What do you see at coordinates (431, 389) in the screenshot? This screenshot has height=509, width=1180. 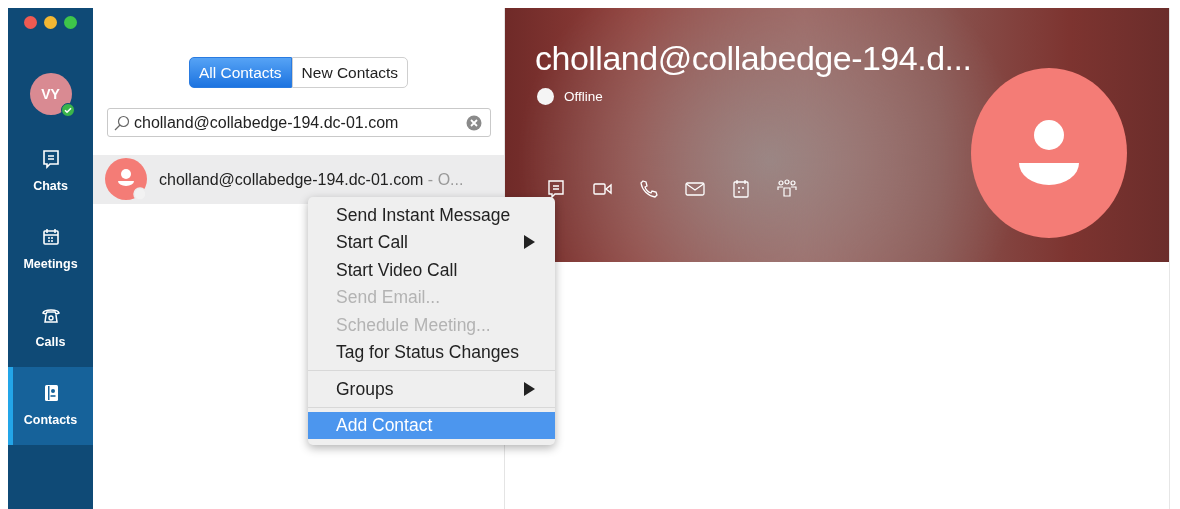 I see `menu-item: Groups` at bounding box center [431, 389].